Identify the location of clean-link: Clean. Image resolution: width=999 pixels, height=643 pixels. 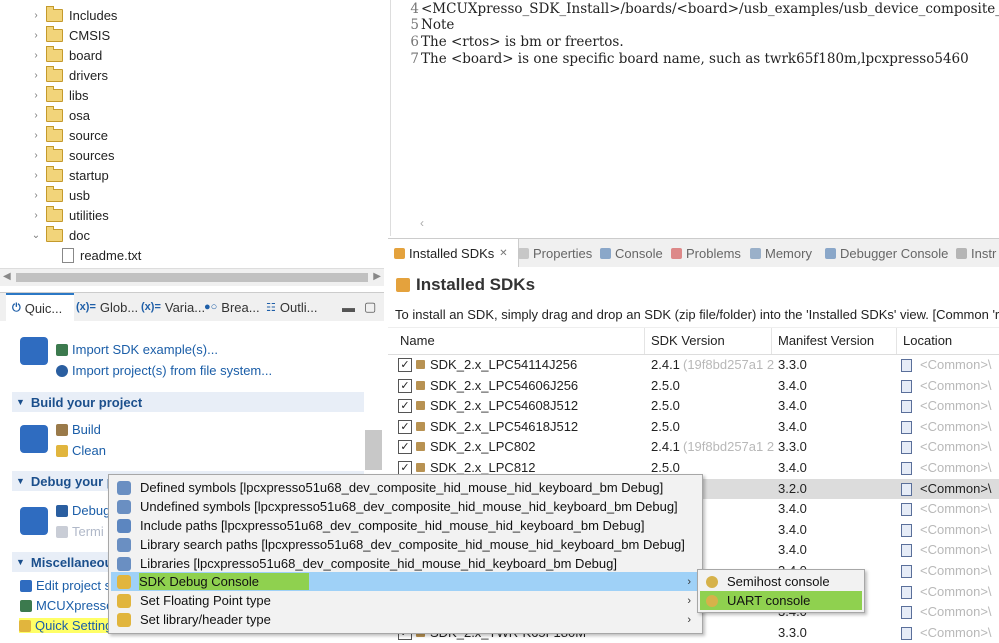
(81, 450).